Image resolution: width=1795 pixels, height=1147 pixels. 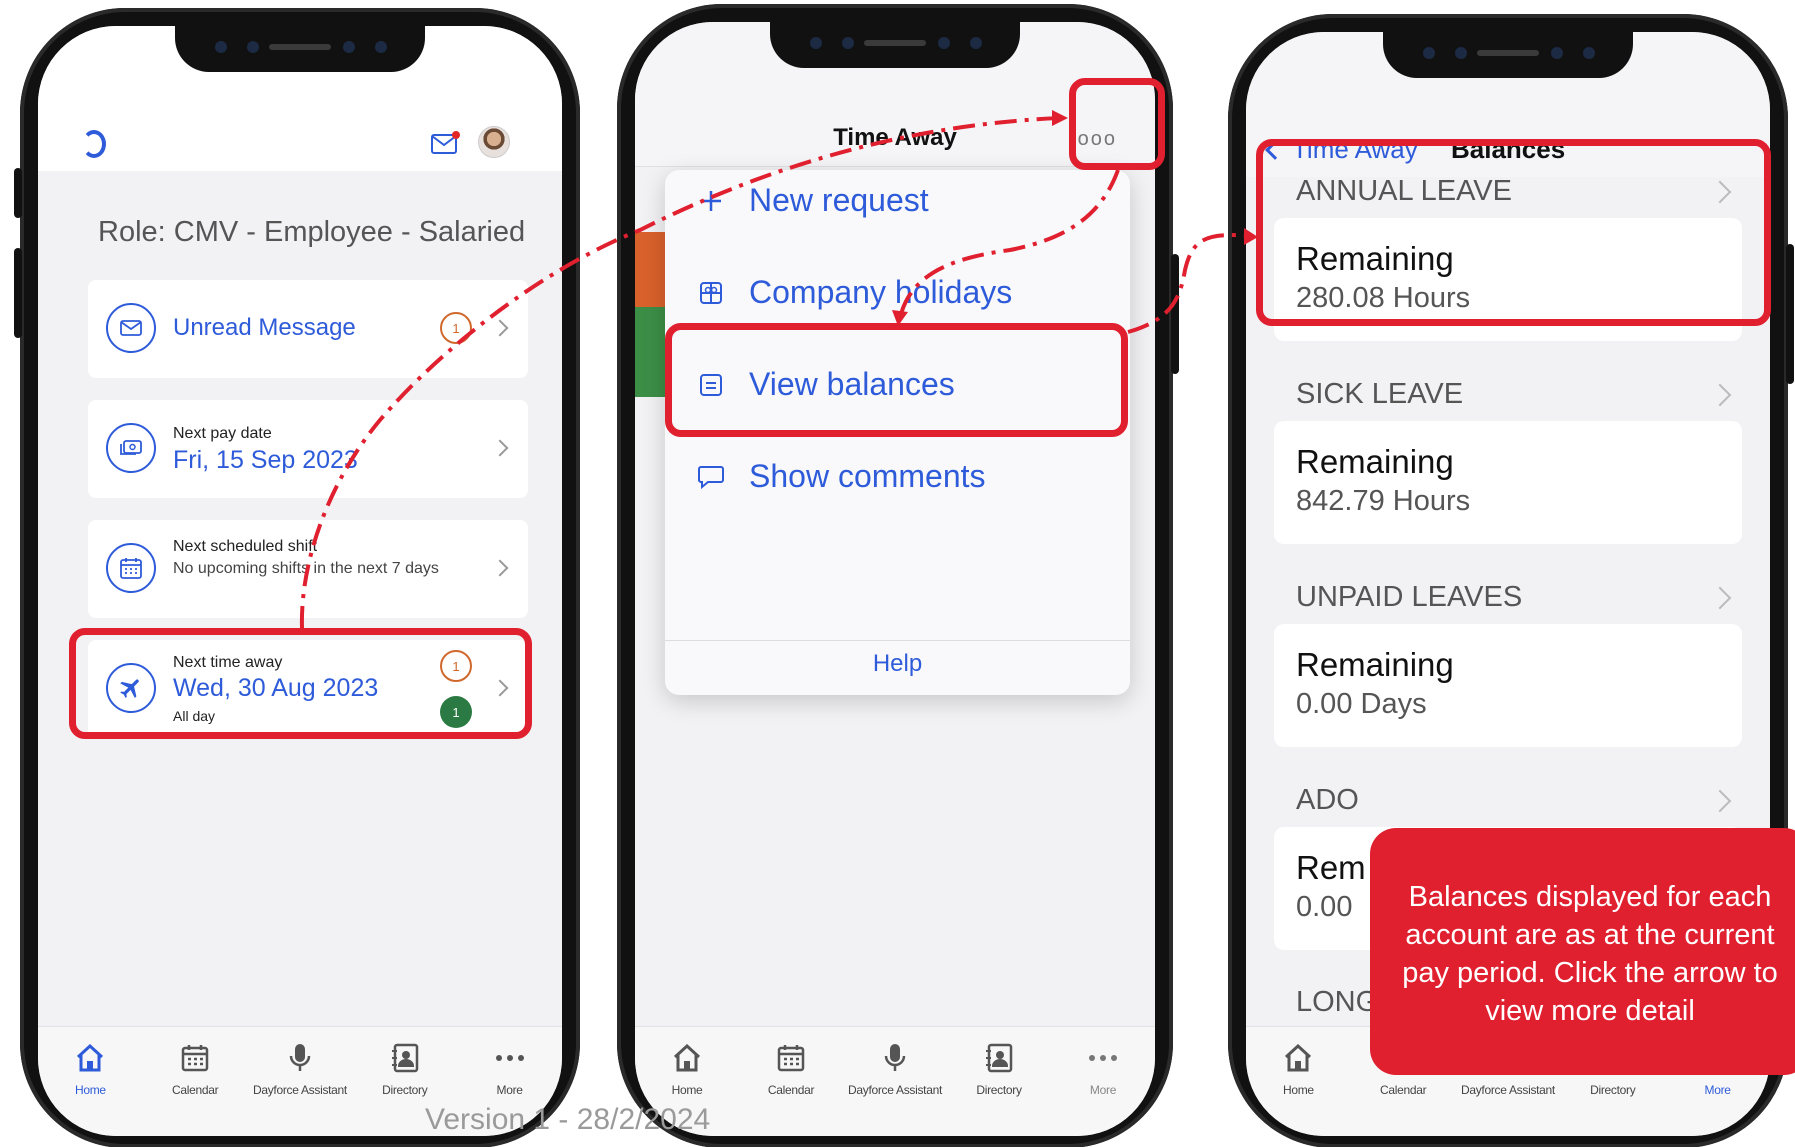 I want to click on unread-message-label: Unread Message, so click(x=264, y=327).